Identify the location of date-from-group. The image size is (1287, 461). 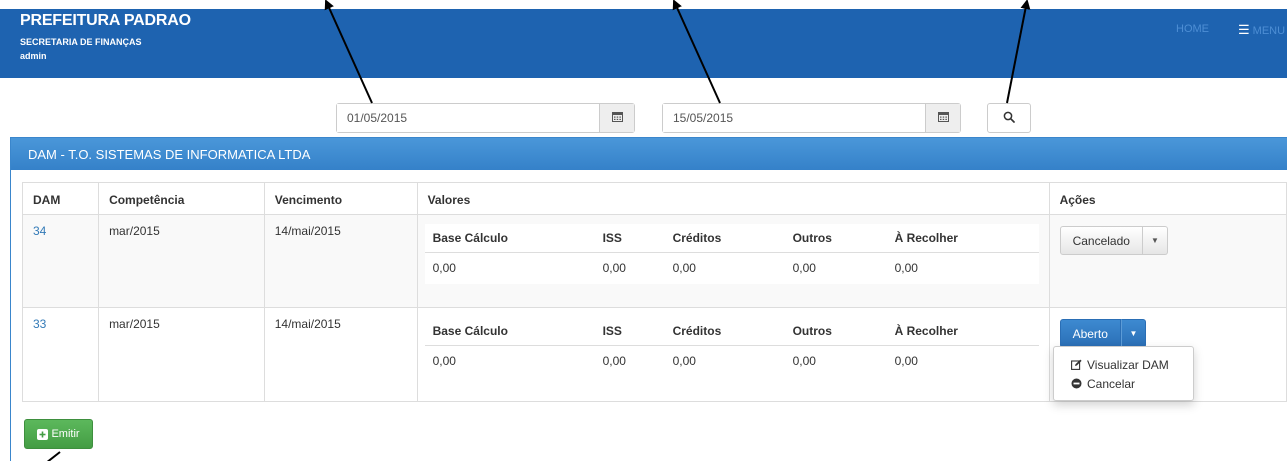
(485, 118).